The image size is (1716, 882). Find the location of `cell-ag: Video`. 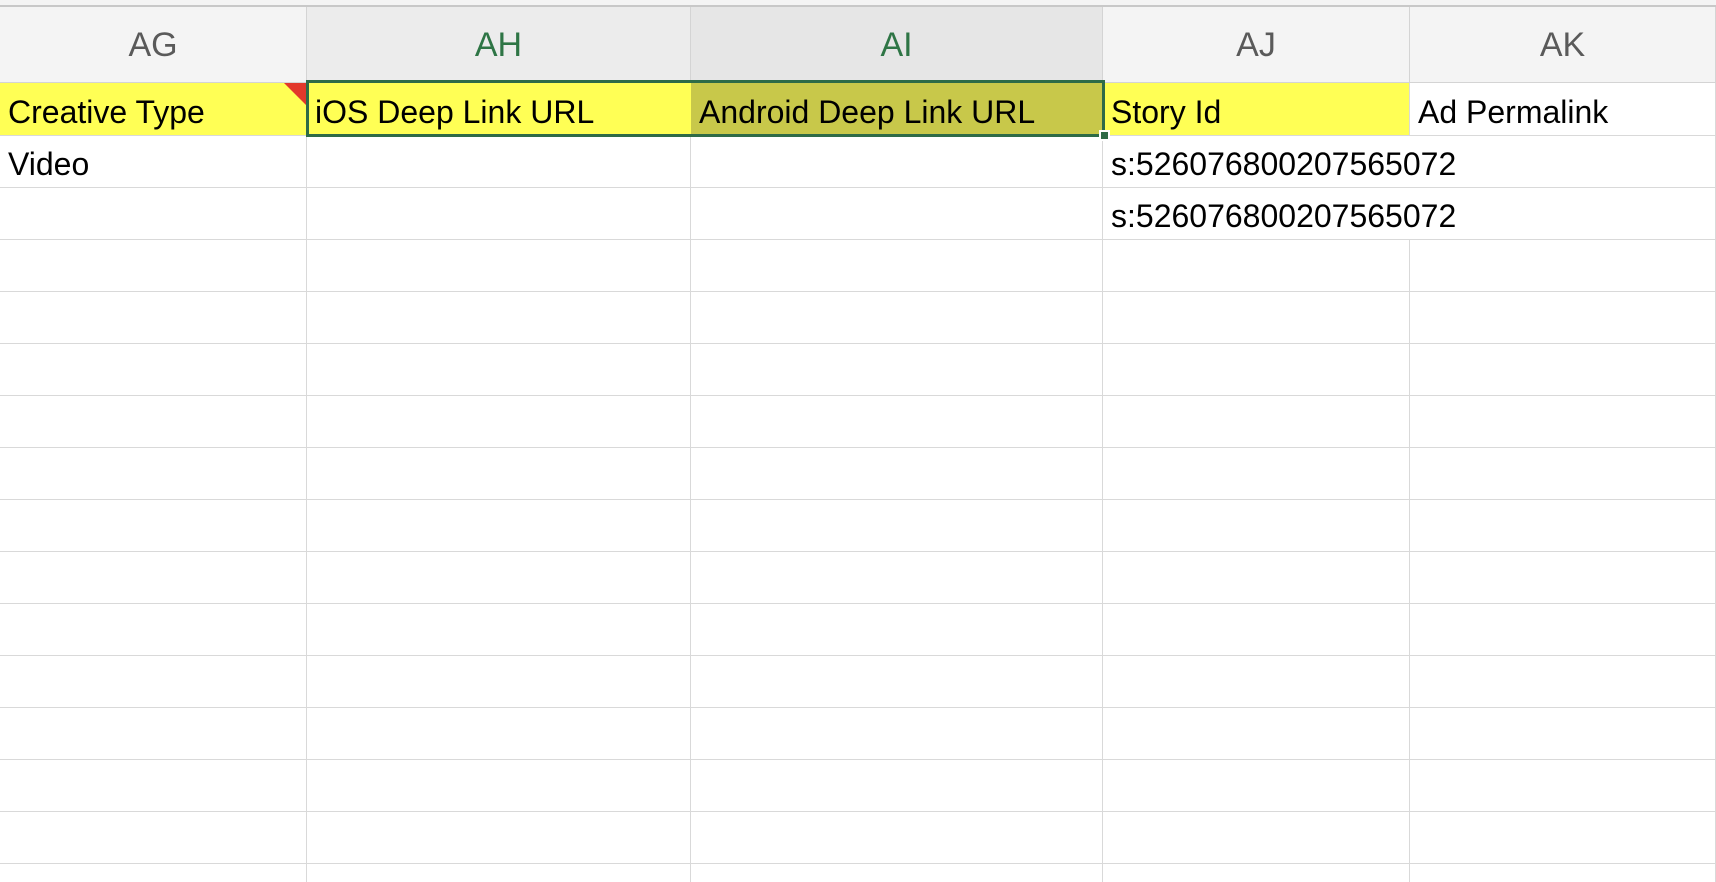

cell-ag: Video is located at coordinates (153, 161).